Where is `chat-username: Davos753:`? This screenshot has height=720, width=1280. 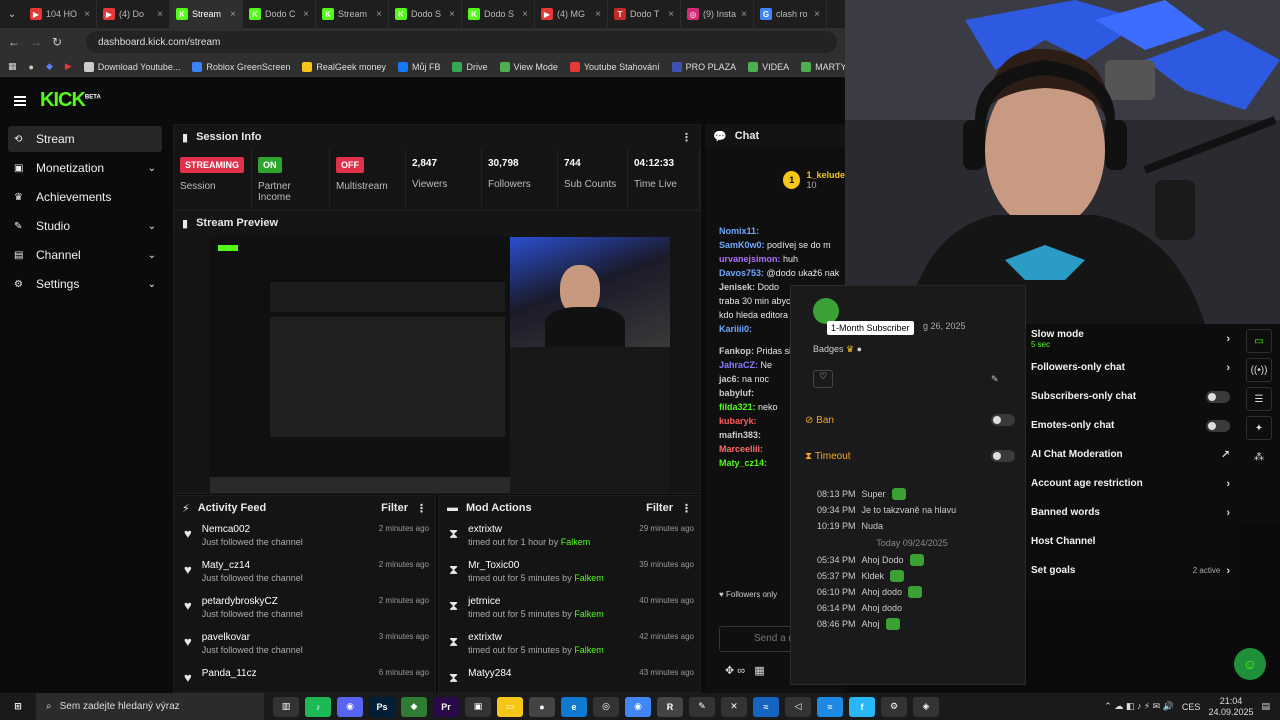
chat-username: Davos753: is located at coordinates (741, 273).